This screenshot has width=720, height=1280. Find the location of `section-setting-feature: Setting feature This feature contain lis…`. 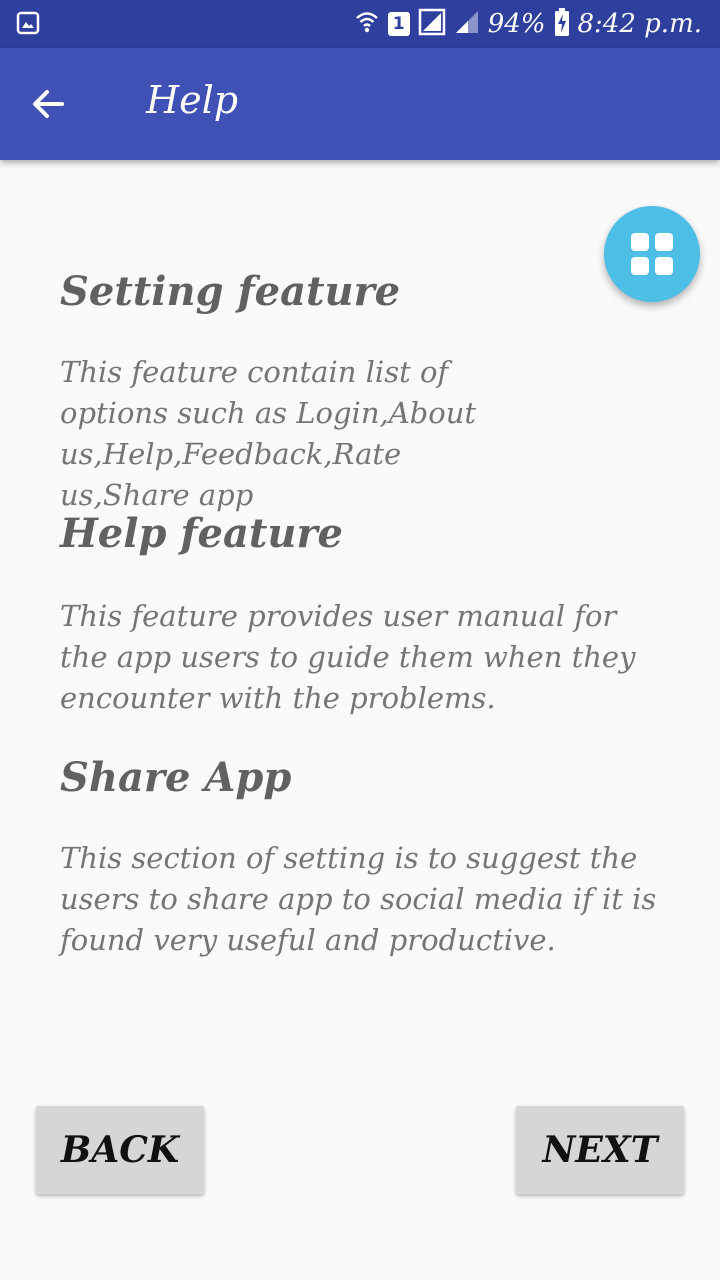

section-setting-feature: Setting feature This feature contain lis… is located at coordinates (280, 389).